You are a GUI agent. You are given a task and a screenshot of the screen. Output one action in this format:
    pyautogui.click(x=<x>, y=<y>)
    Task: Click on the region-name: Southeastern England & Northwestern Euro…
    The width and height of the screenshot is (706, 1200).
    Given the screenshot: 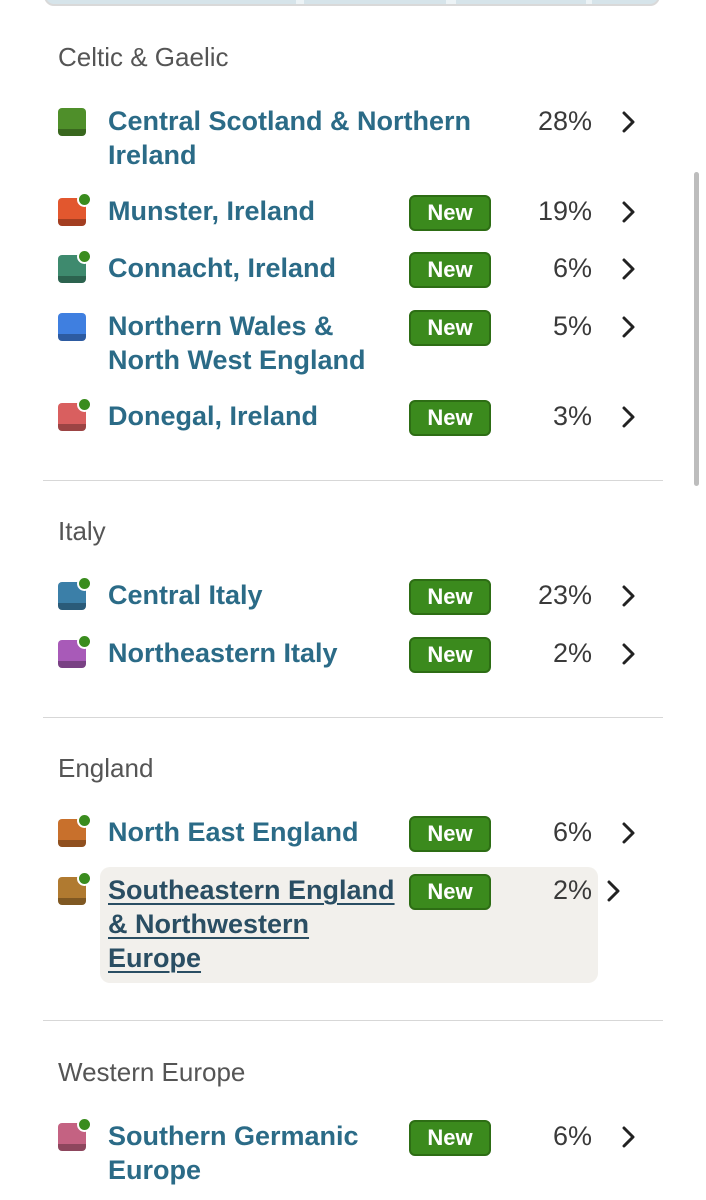 What is the action you would take?
    pyautogui.click(x=254, y=924)
    